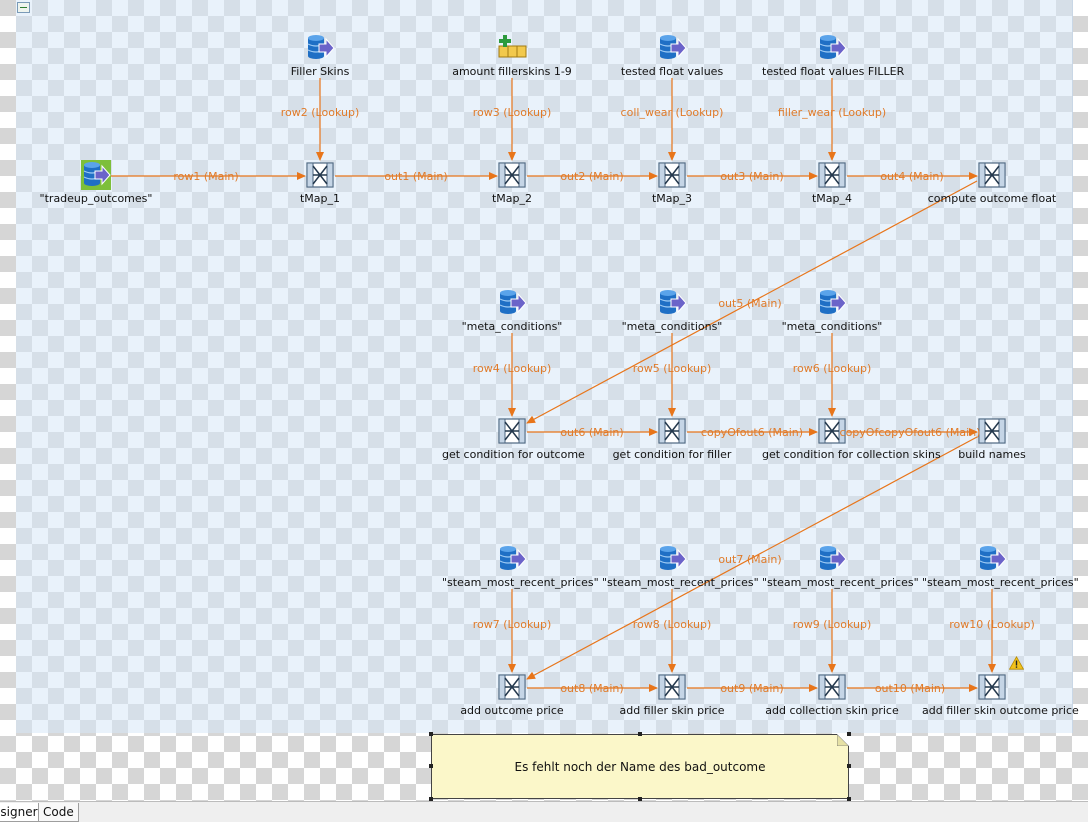  I want to click on connection-label: row9 (Lookup), so click(832, 624).